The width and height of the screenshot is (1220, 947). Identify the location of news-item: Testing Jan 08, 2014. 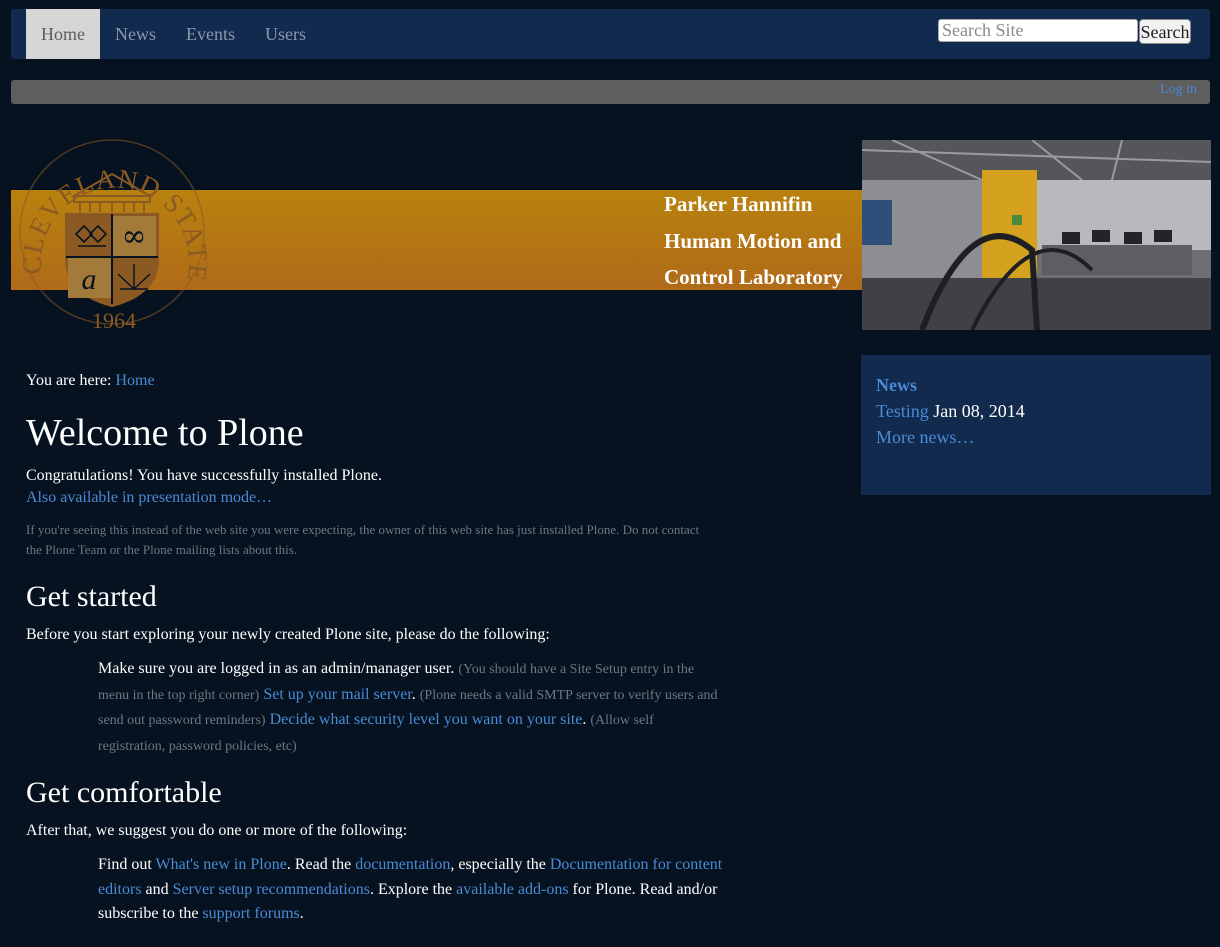
(950, 411).